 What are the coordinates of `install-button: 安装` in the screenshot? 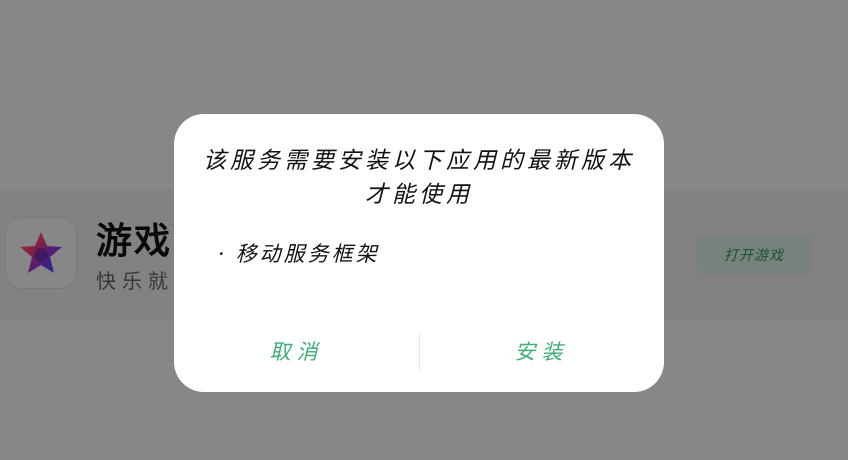 It's located at (541, 351).